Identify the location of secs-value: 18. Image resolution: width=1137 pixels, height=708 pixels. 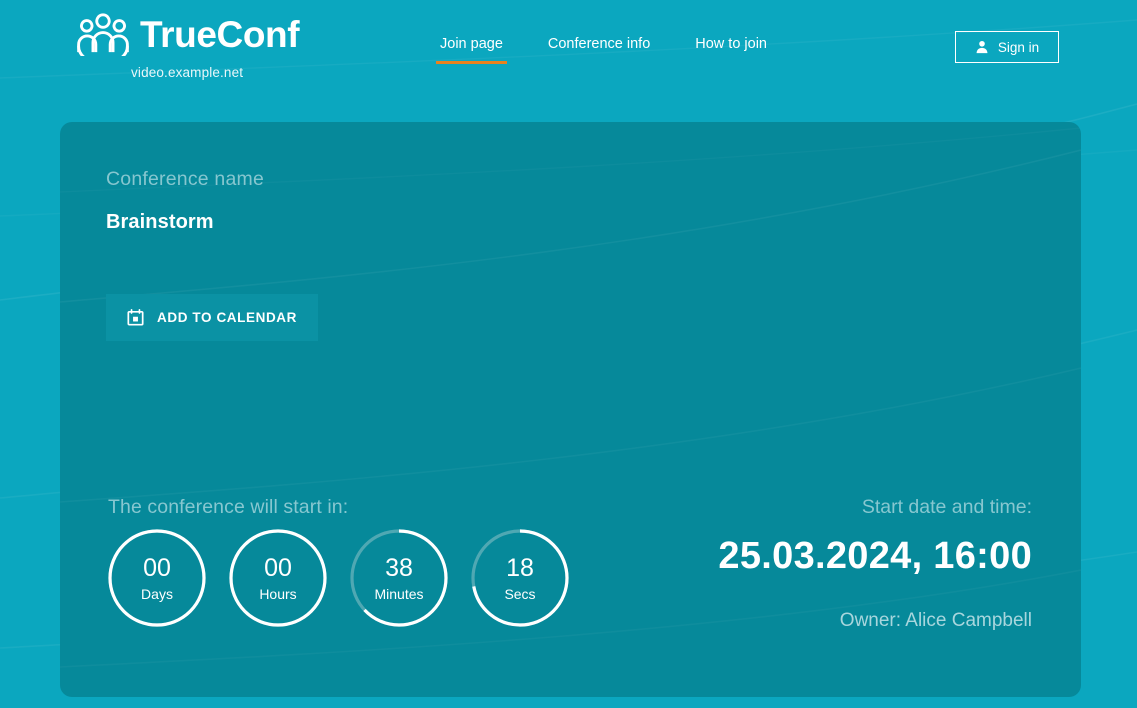
(520, 567).